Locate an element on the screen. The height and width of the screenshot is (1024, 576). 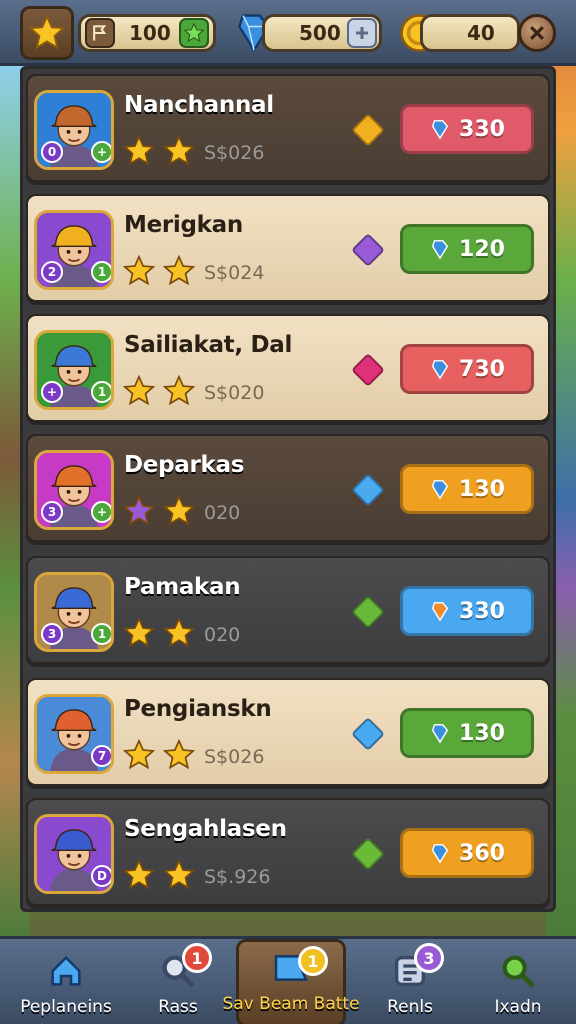
list-item: 0 + Nanchannal S$026 330 is located at coordinates (288, 128).